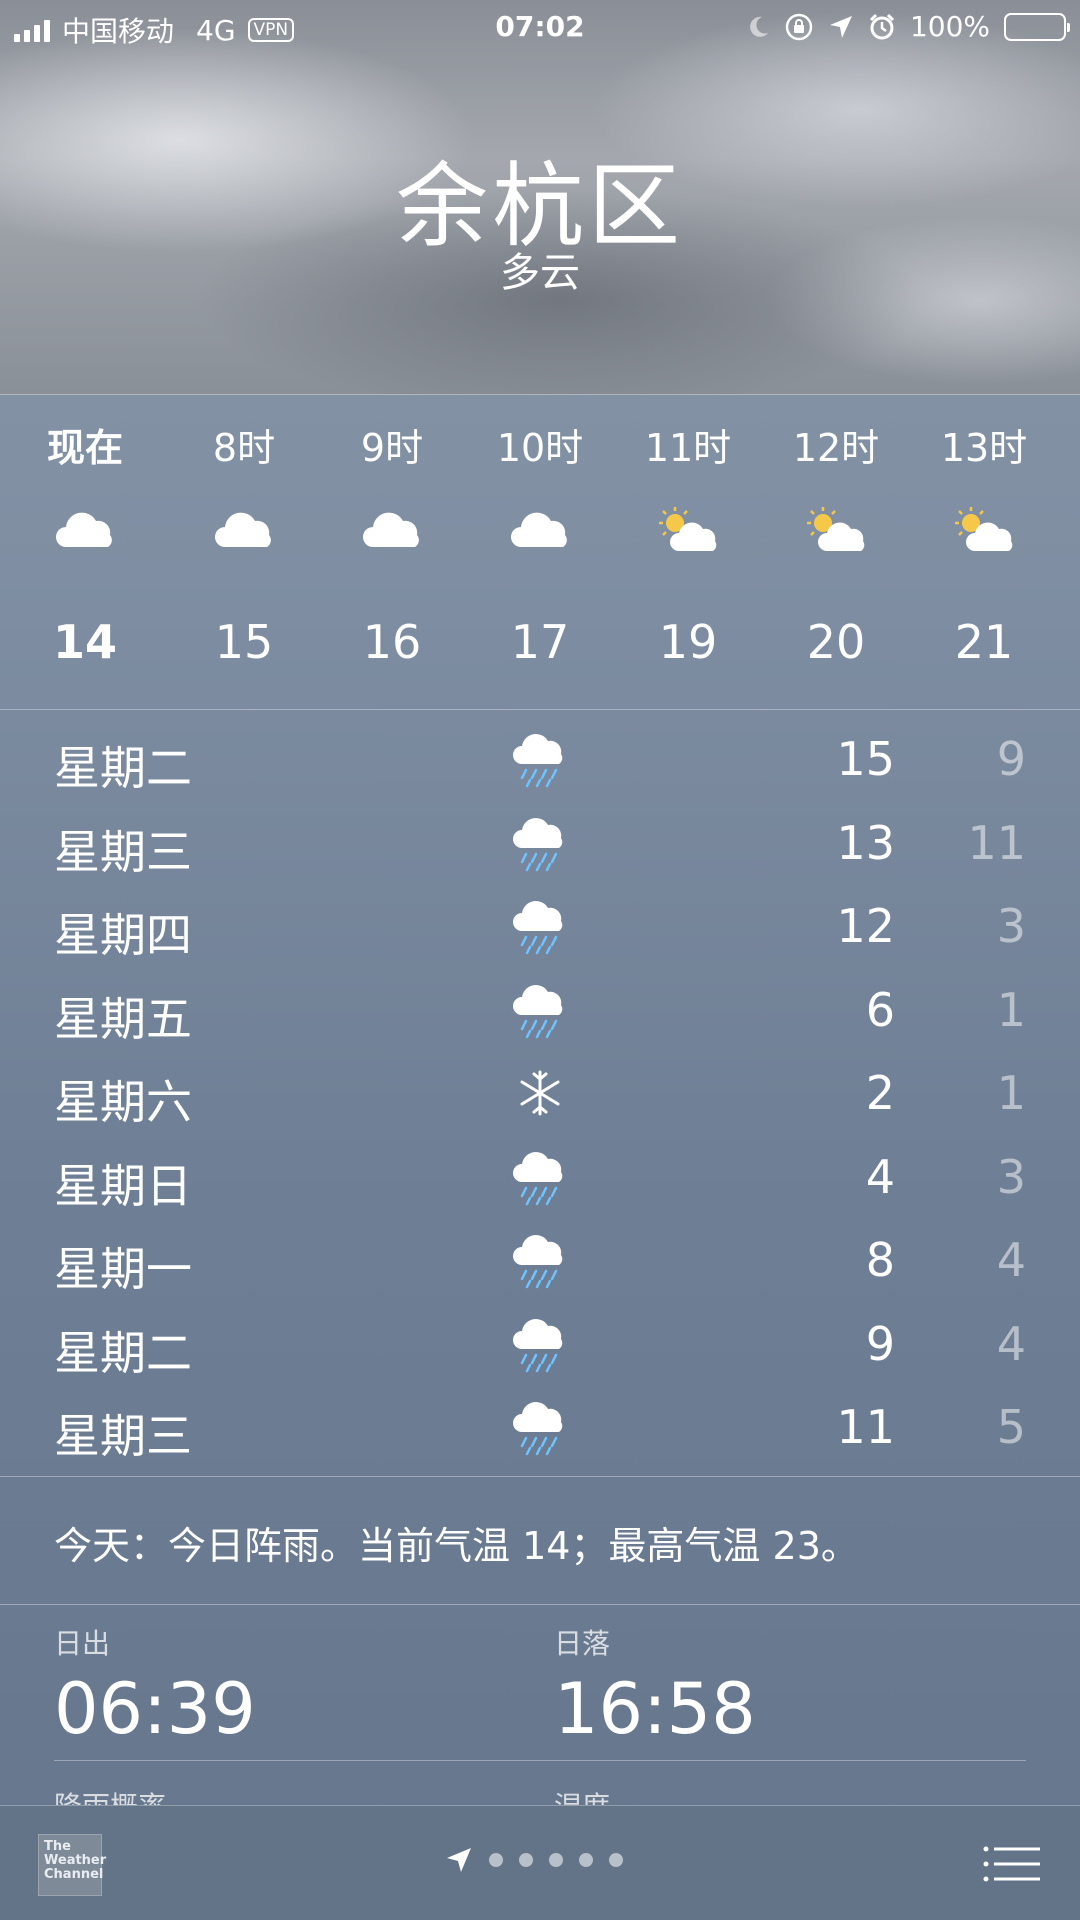  What do you see at coordinates (880, 1343) in the screenshot?
I see `high-temperature: 9` at bounding box center [880, 1343].